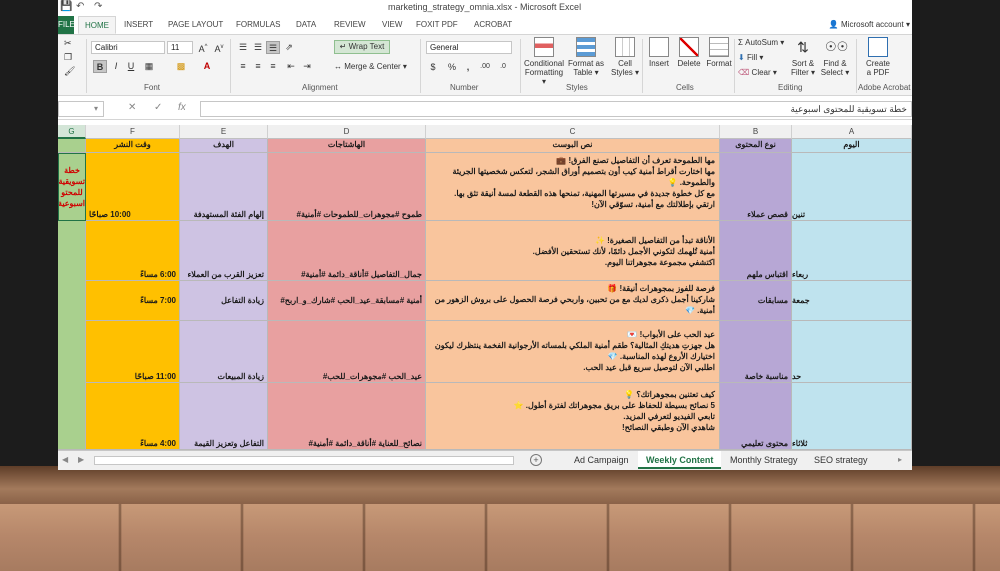 This screenshot has height=571, width=1000. I want to click on table-cell-goal: زيادة التفاعل, so click(224, 301).